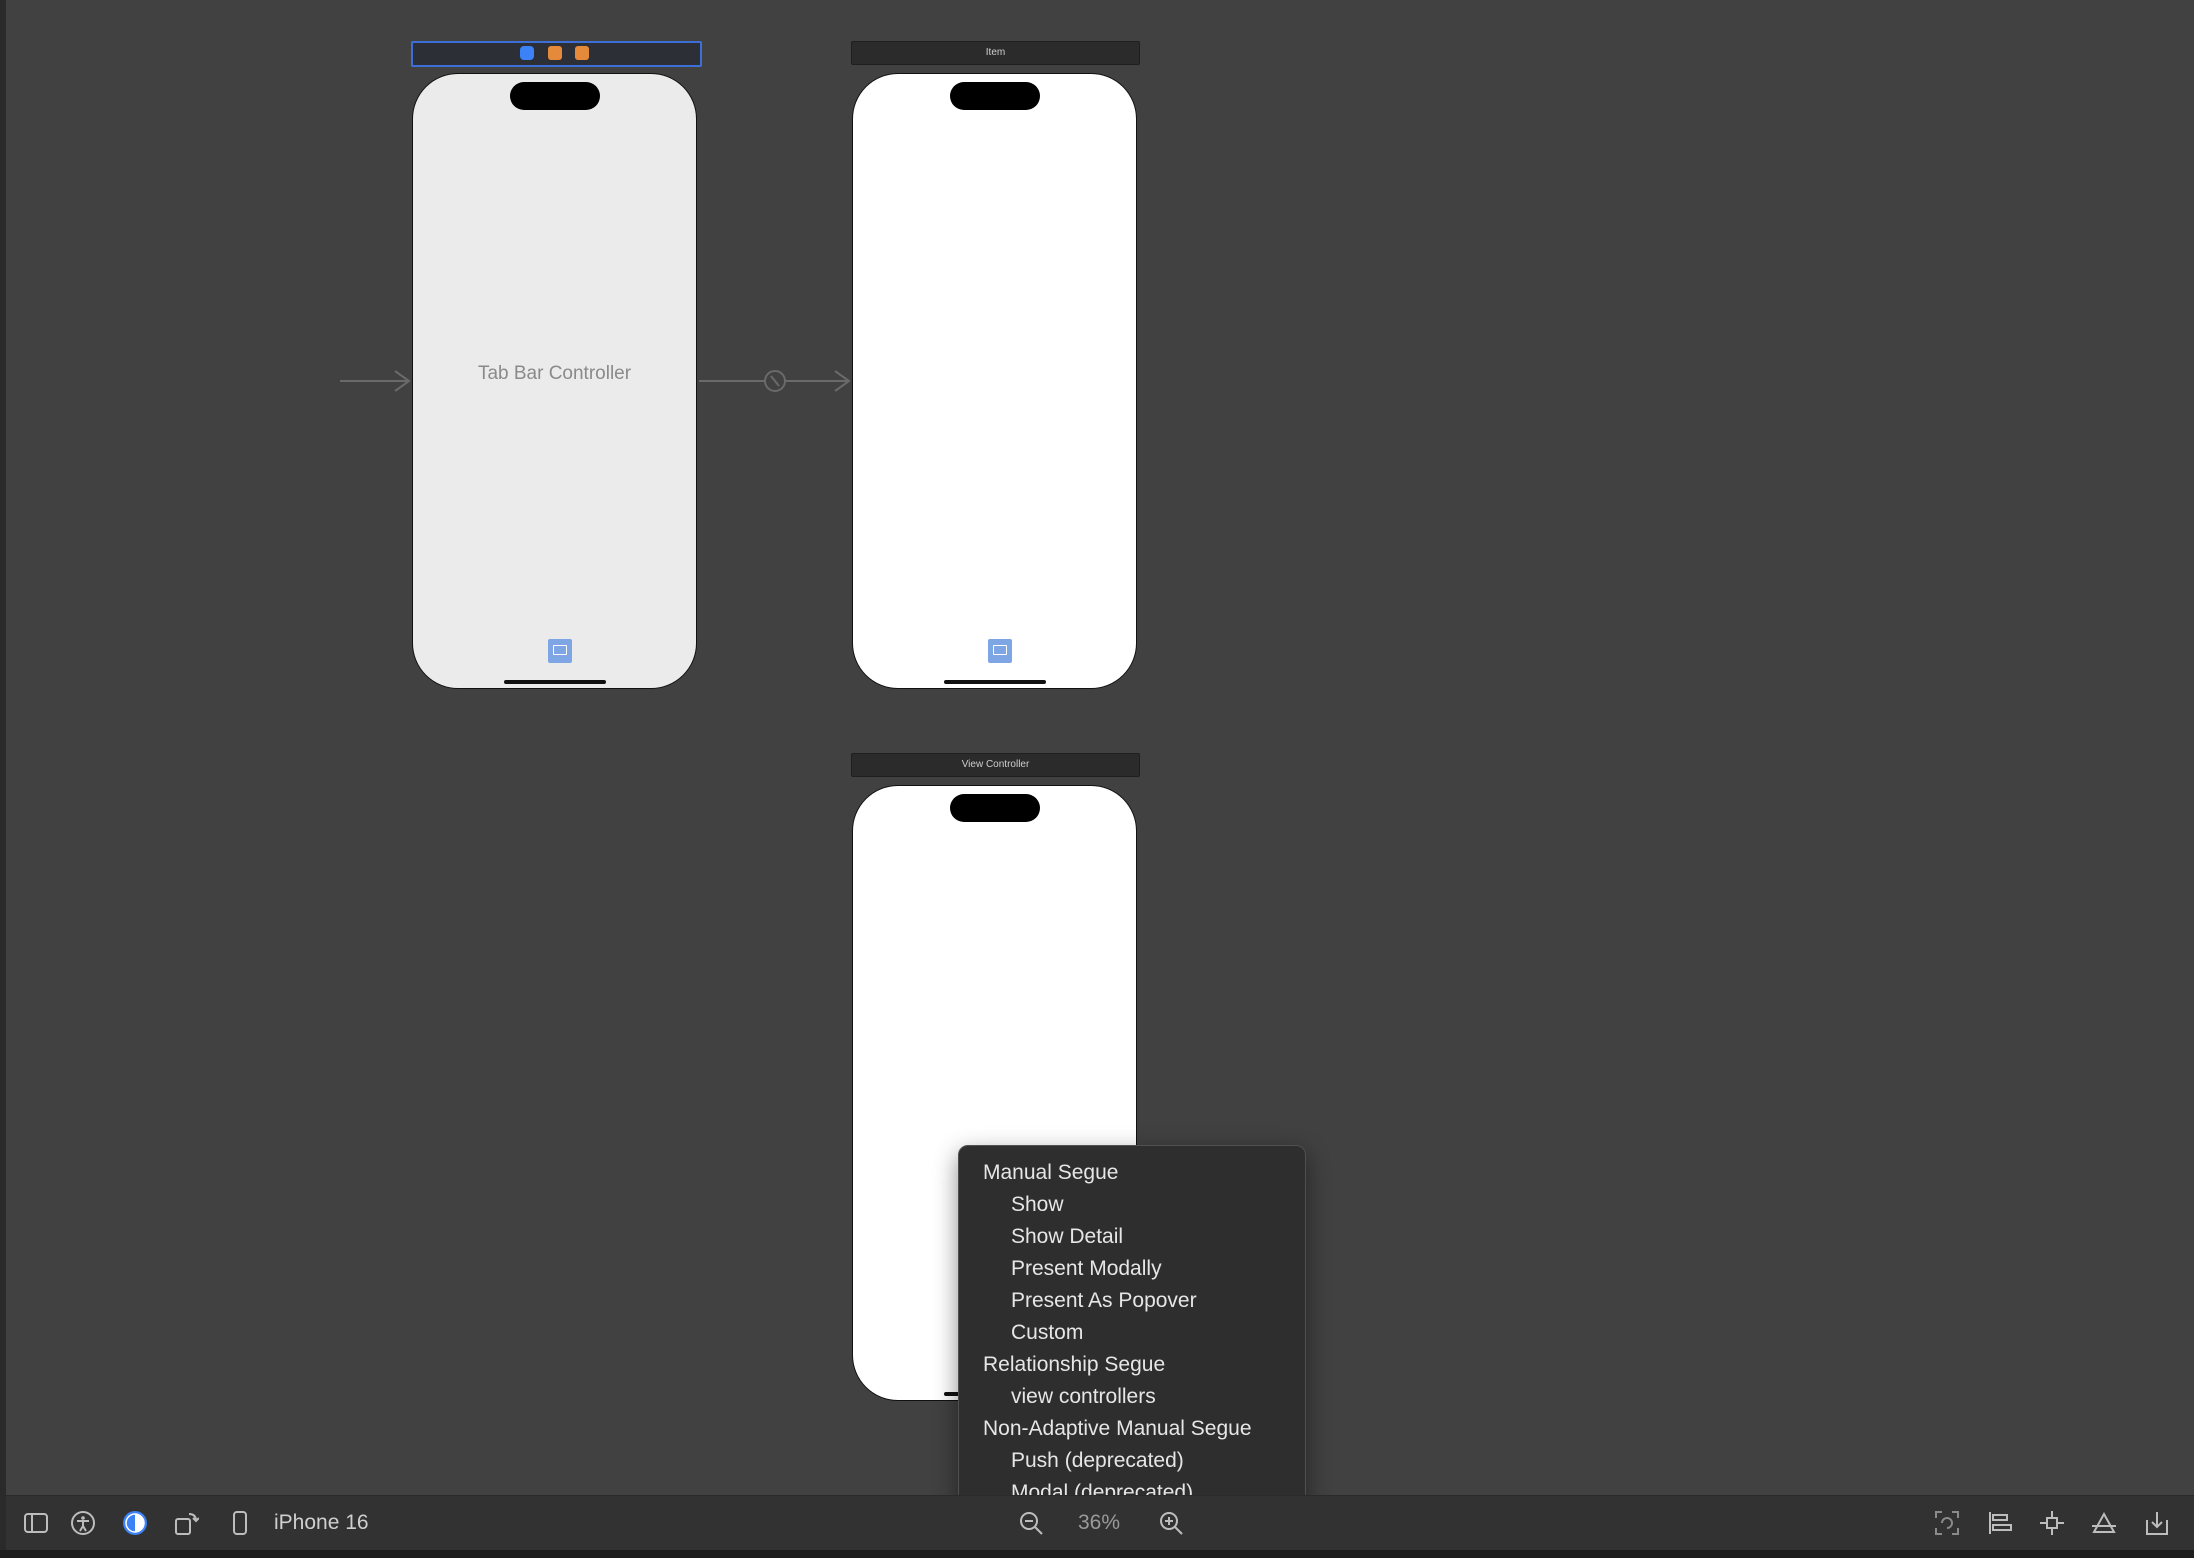 The width and height of the screenshot is (2194, 1558). Describe the element at coordinates (1171, 1523) in the screenshot. I see `zoom-in-icon` at that location.